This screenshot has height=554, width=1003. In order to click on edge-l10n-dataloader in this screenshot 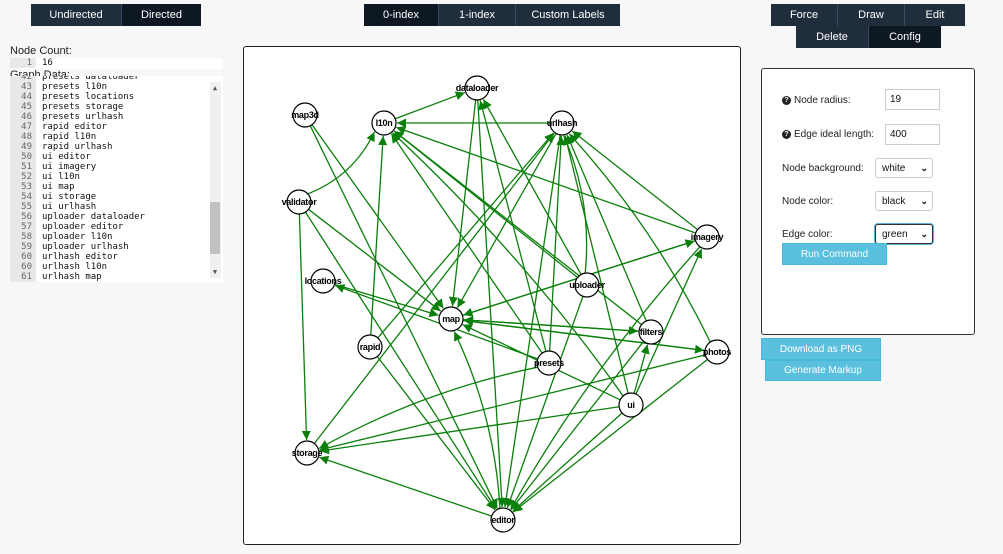, I will do `click(430, 105)`.